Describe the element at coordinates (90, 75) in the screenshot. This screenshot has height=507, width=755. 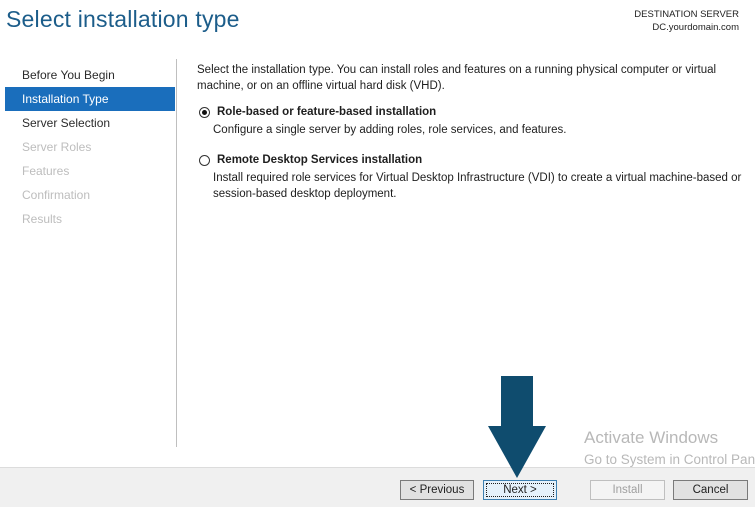
I see `sidebar-item-before-you-begin: Before You Begin` at that location.